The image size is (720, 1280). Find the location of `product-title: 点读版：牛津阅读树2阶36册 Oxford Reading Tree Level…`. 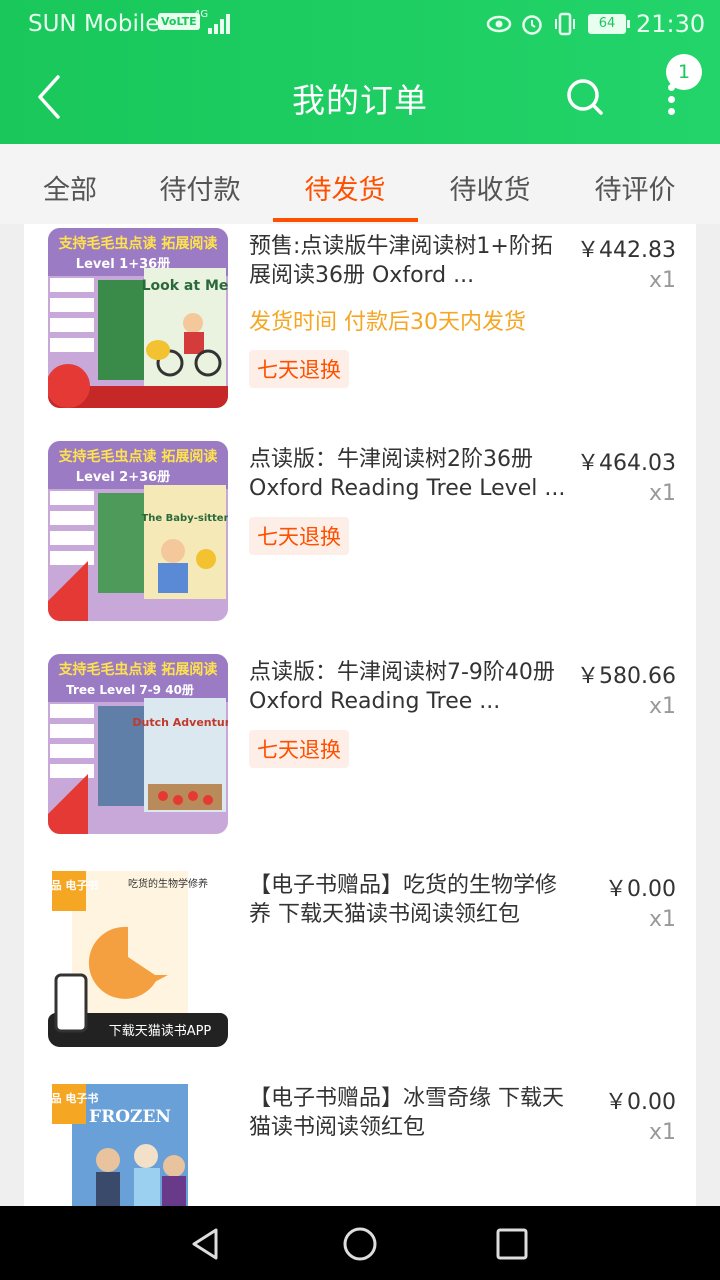

product-title: 点读版：牛津阅读树2阶36册 Oxford Reading Tree Level… is located at coordinates (409, 474).